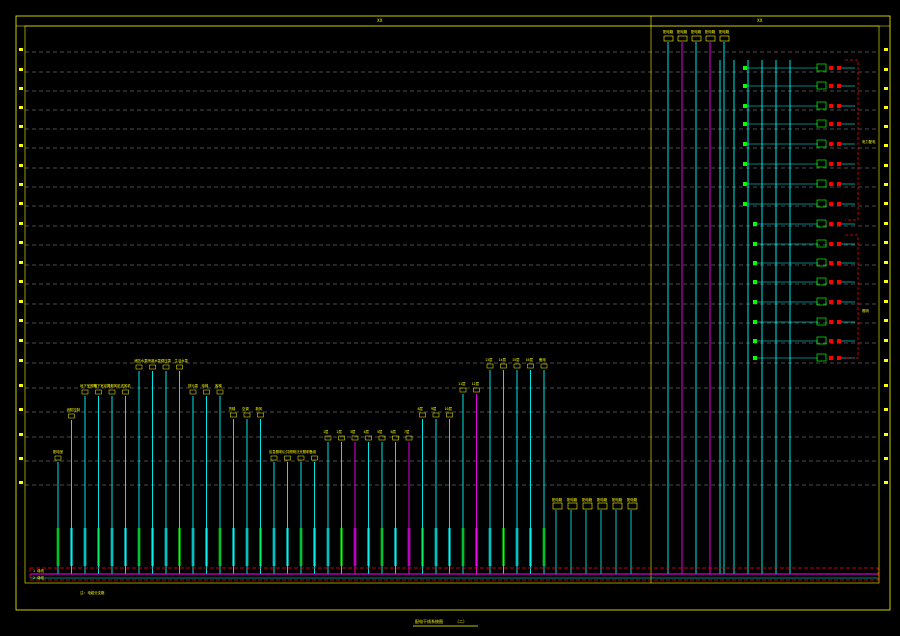 Image resolution: width=900 pixels, height=636 pixels. I want to click on feeder-label: 喷淋水泵, so click(155, 360).